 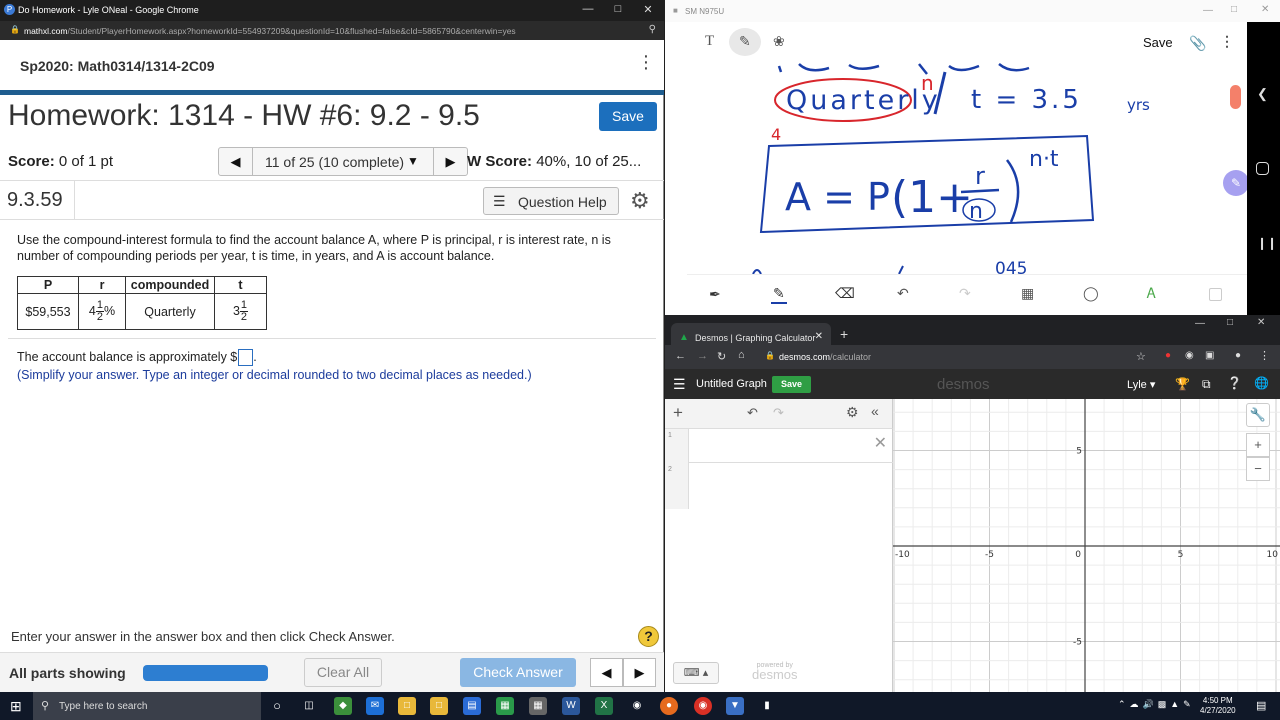 What do you see at coordinates (1156, 704) in the screenshot?
I see `system-tray: ⌃☁🔊▩▲✎` at bounding box center [1156, 704].